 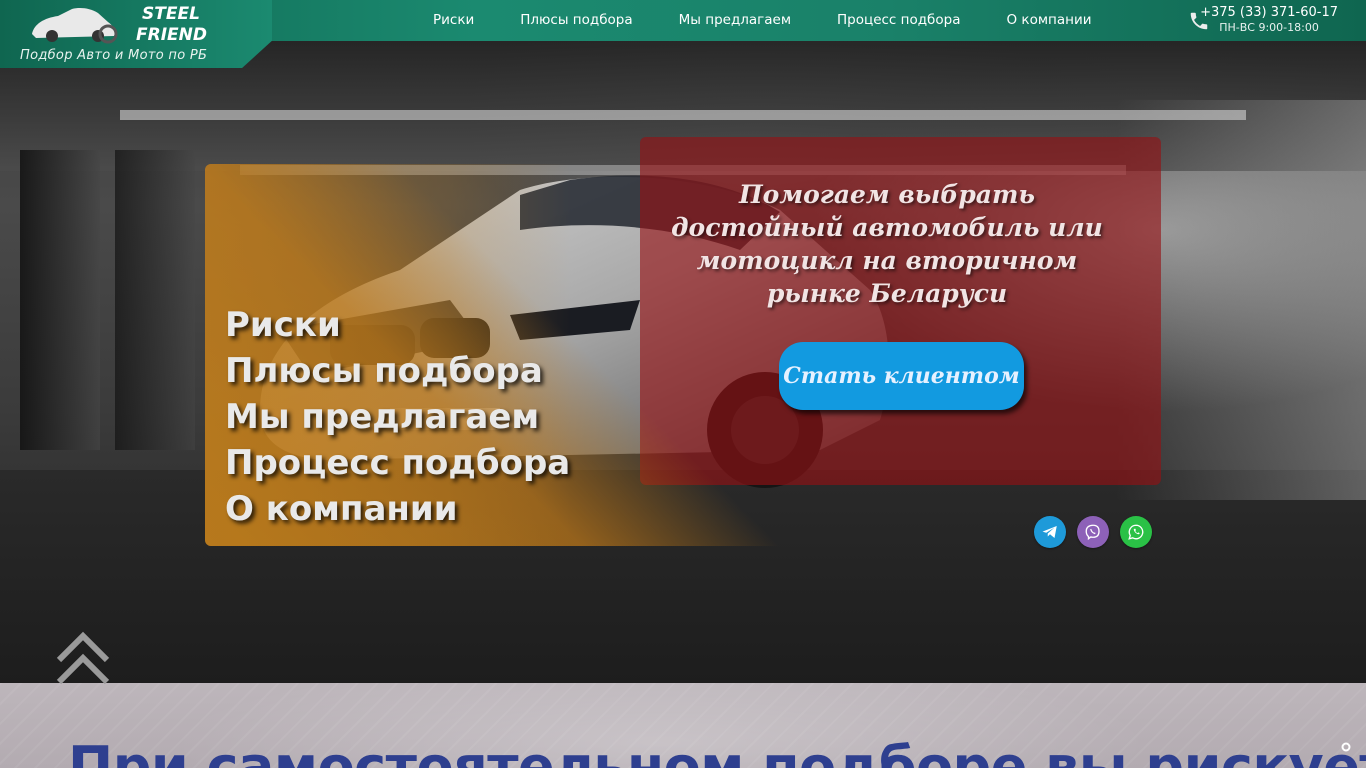 What do you see at coordinates (397, 463) in the screenshot?
I see `hero-menu-item-process: Процесс подбора` at bounding box center [397, 463].